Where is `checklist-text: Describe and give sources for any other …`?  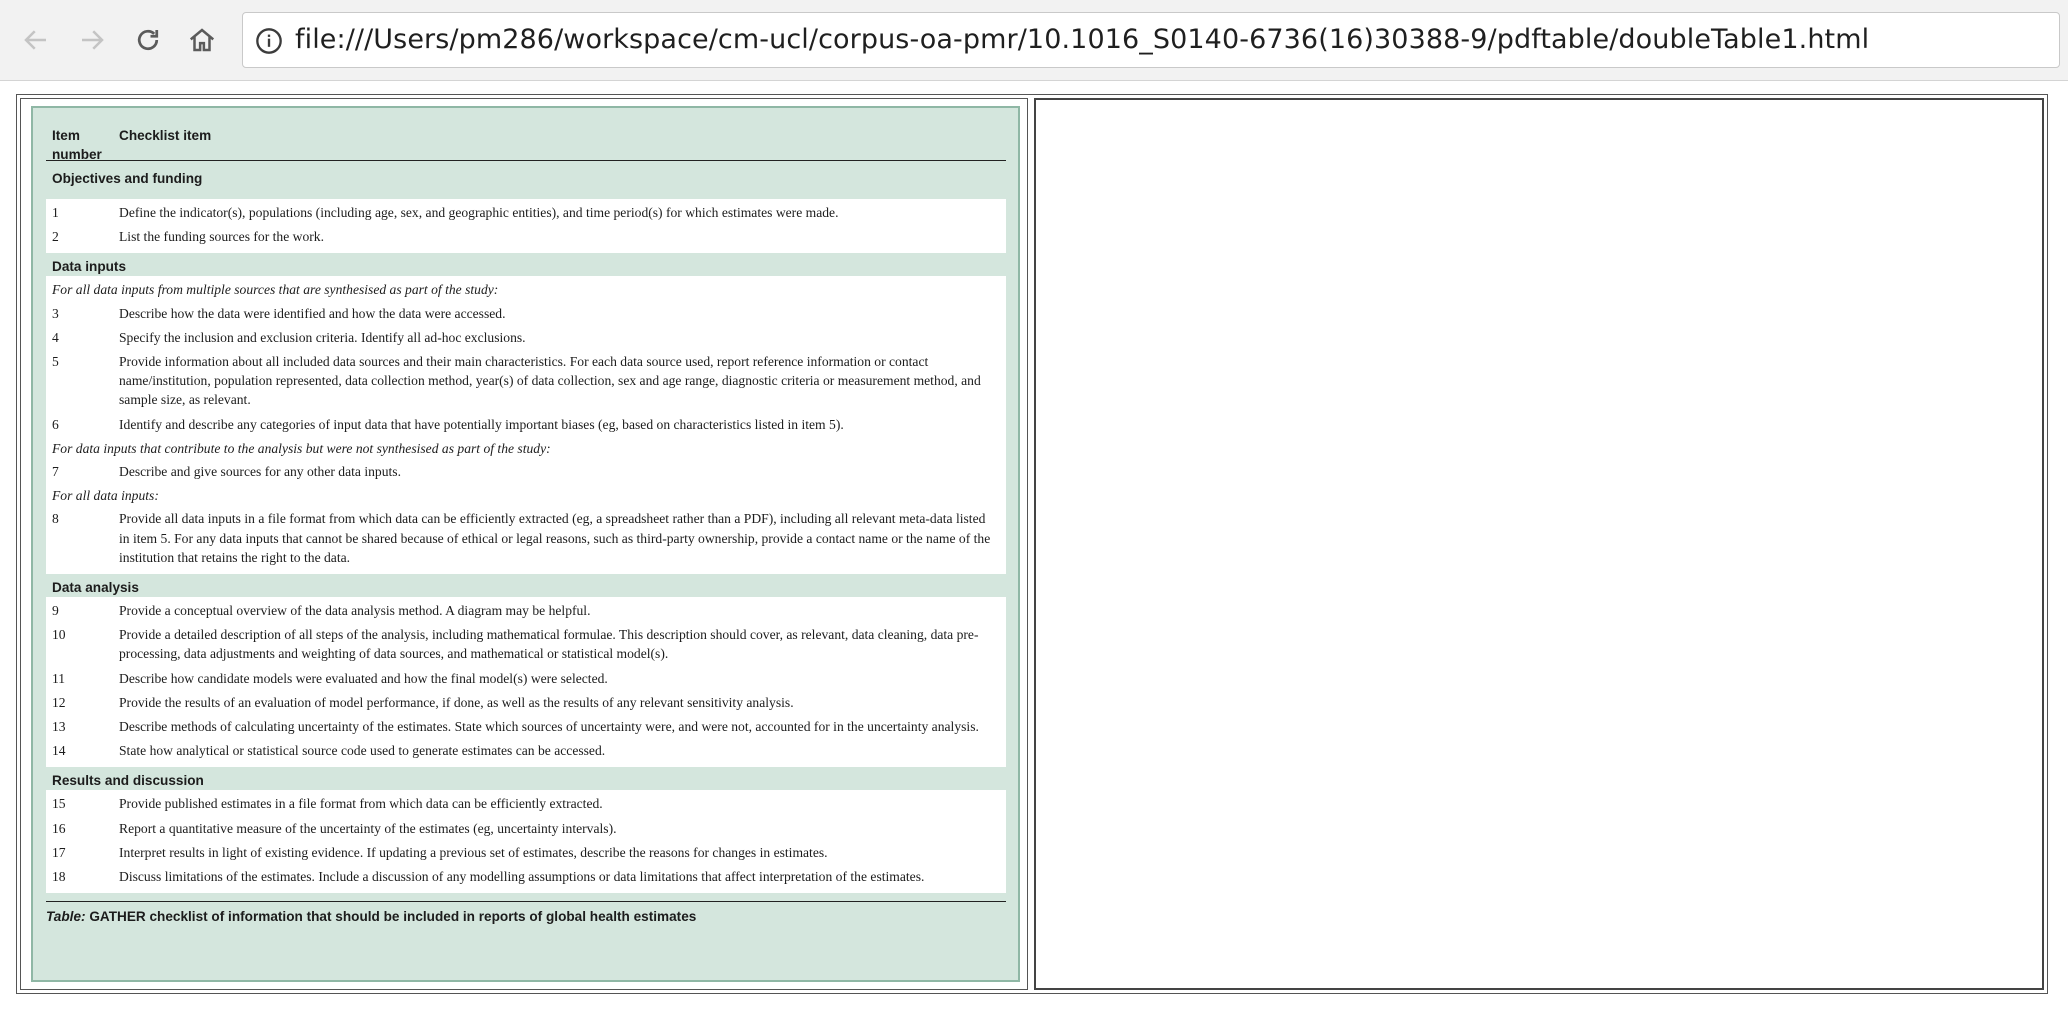 checklist-text: Describe and give sources for any other … is located at coordinates (260, 472).